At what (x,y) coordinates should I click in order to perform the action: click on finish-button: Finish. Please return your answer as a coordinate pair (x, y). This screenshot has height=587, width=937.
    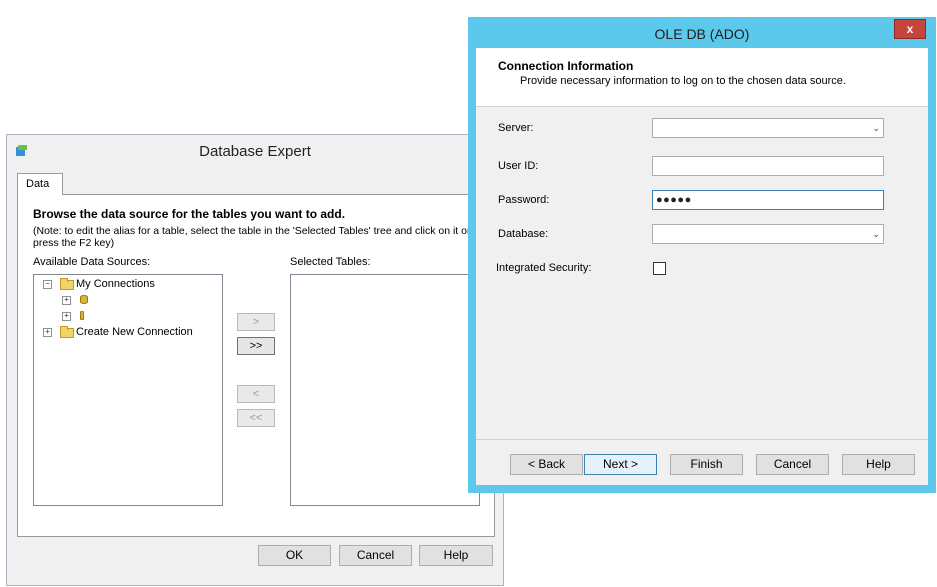
    Looking at the image, I should click on (706, 464).